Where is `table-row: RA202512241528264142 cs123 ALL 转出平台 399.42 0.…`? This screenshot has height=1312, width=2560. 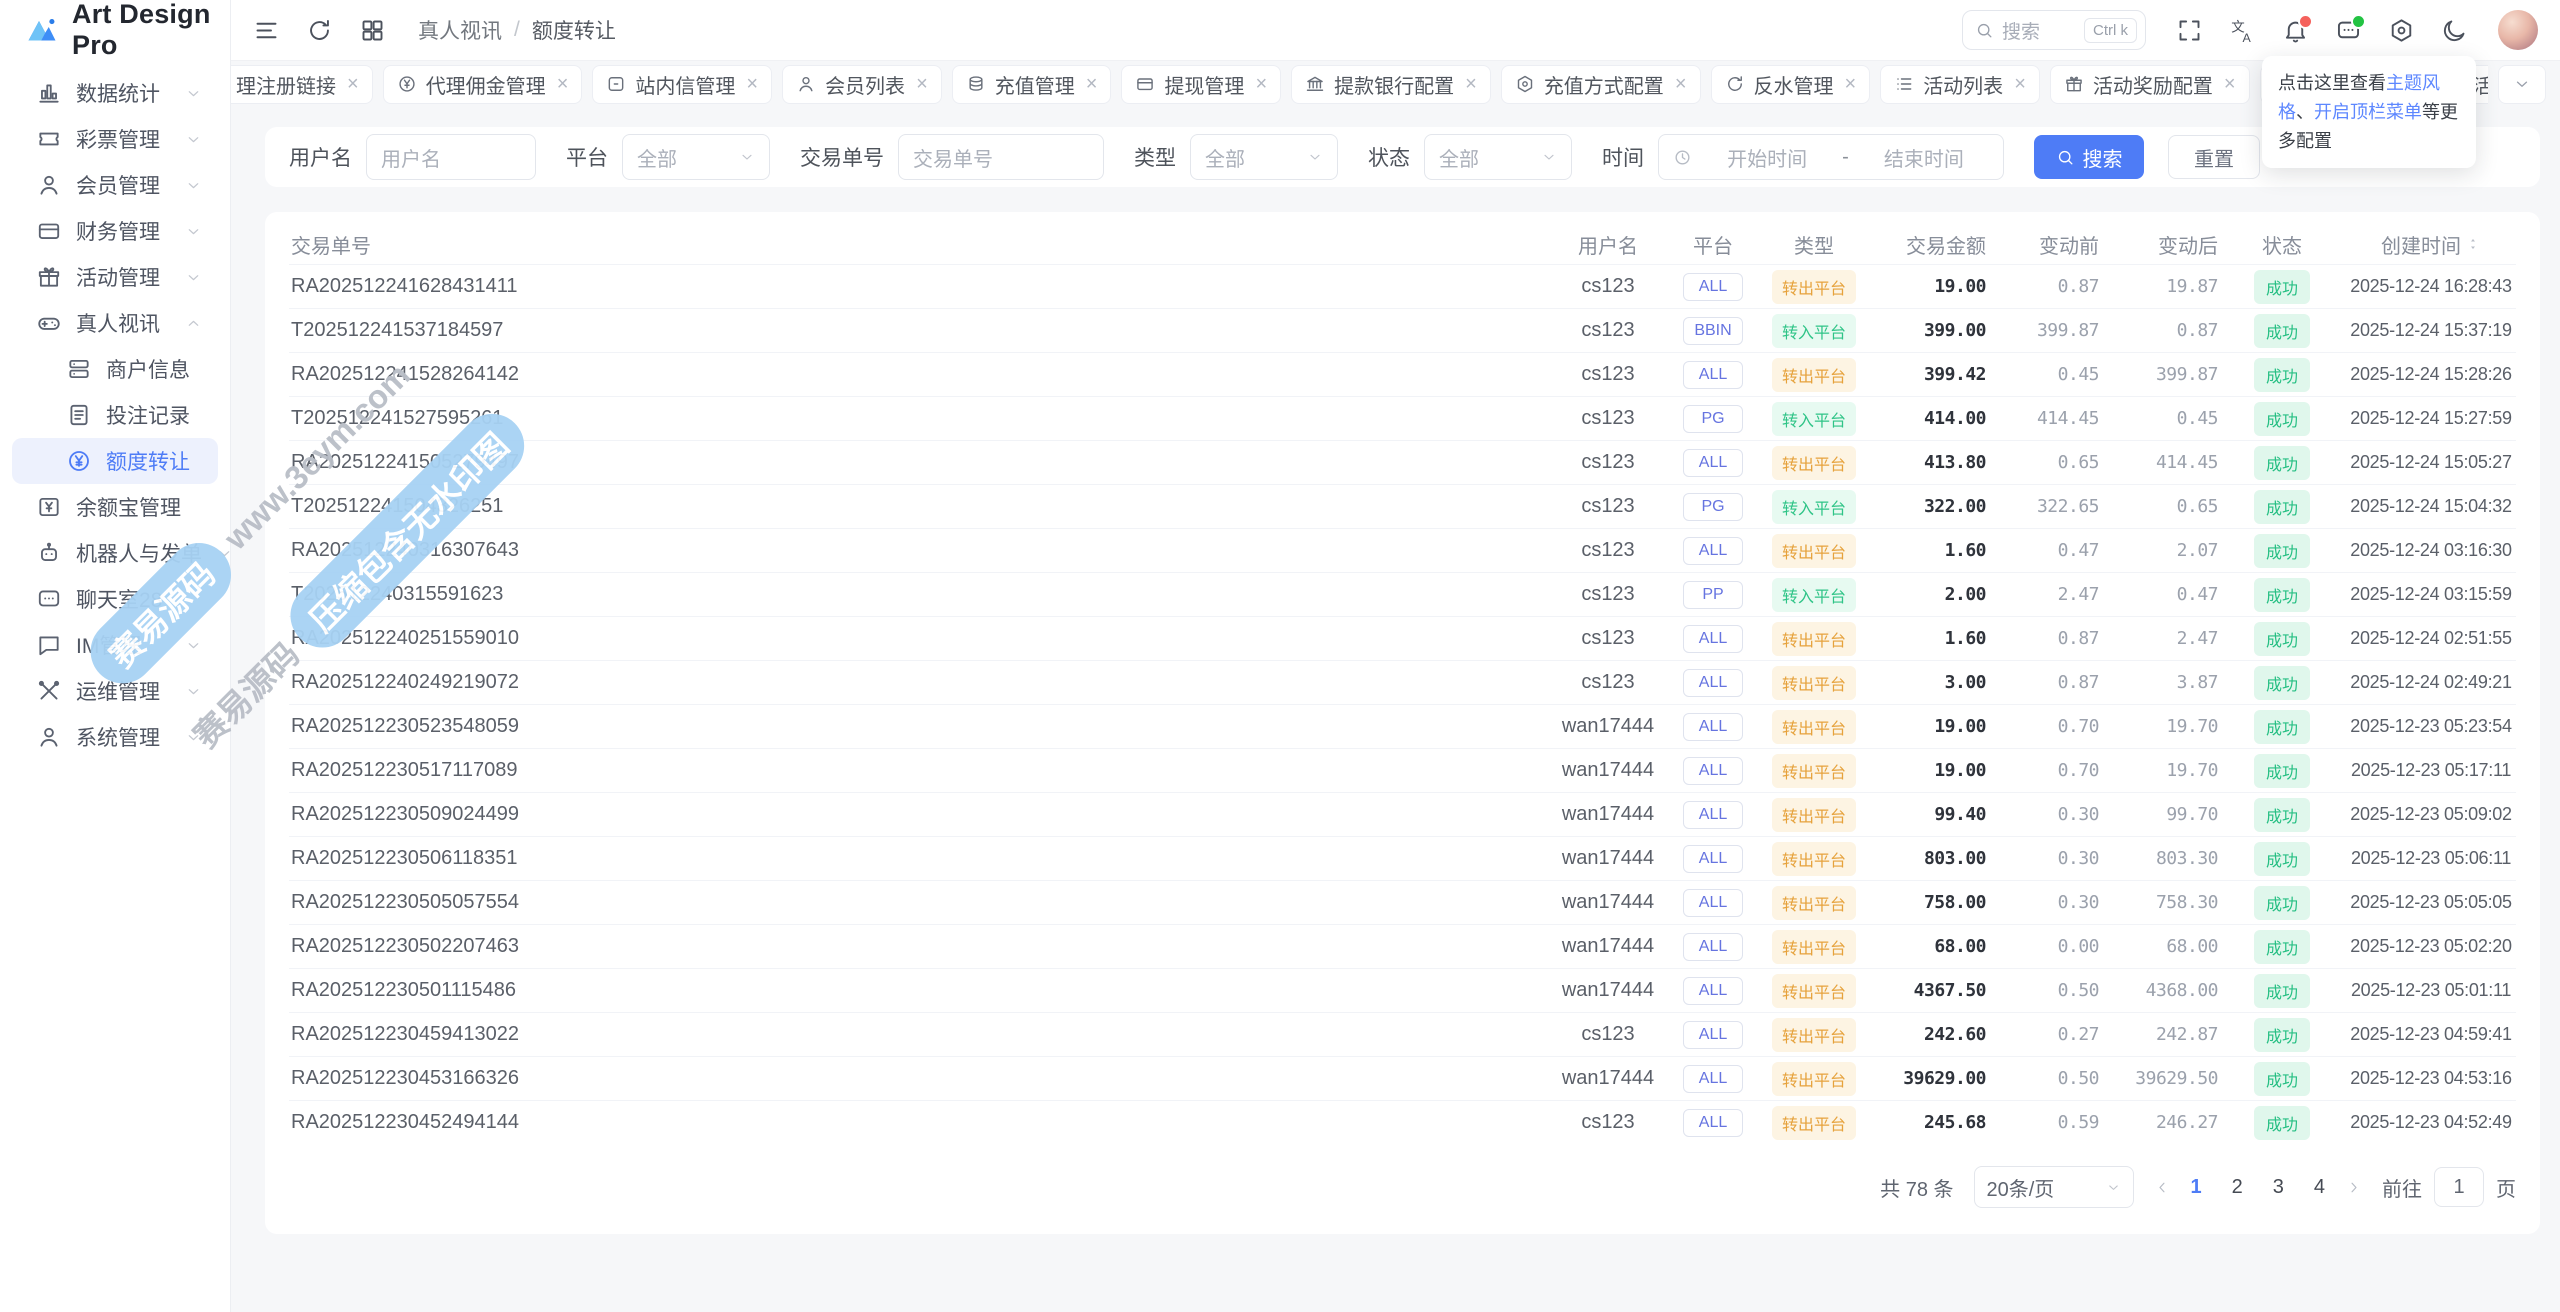 table-row: RA202512241528264142 cs123 ALL 转出平台 399.42 0.… is located at coordinates (1402, 374).